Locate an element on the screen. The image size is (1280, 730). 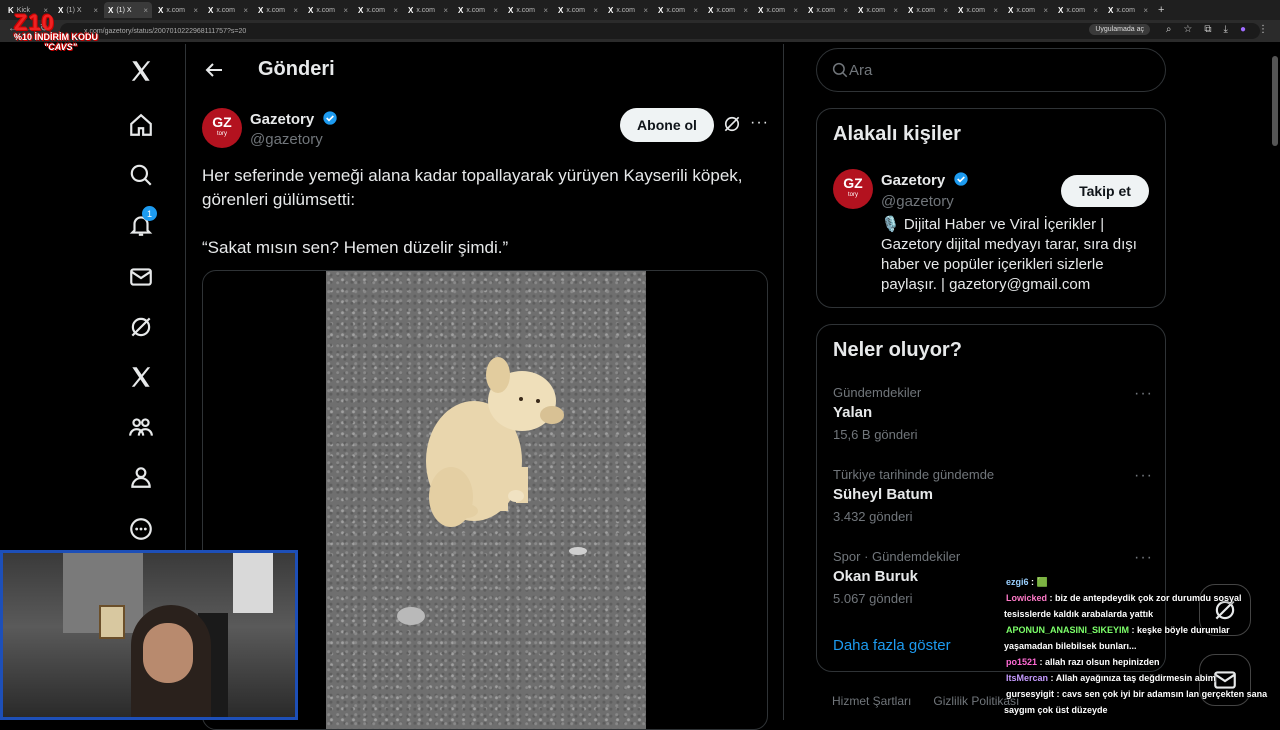
tab-20: Xx.com × is located at coordinates (1028, 10).